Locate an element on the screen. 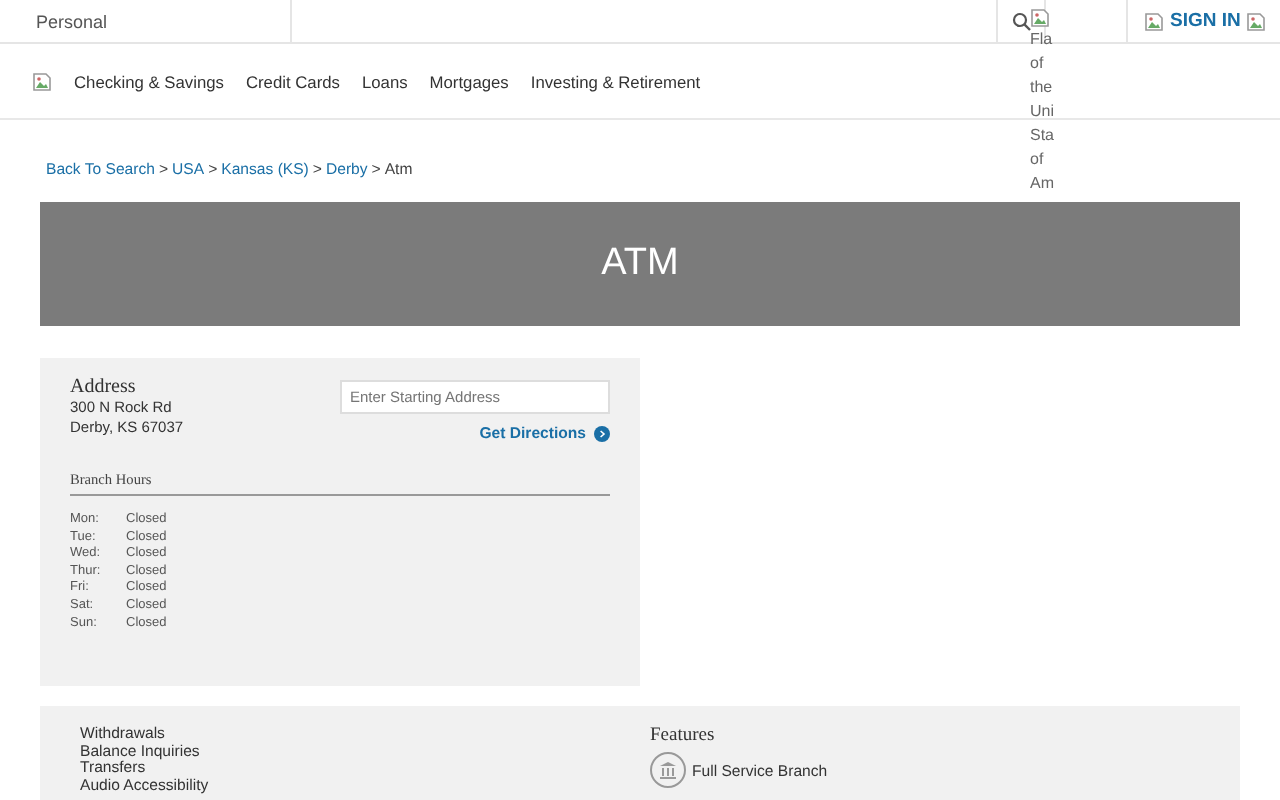 The image size is (1280, 800). sign-in-link: SIGN IN is located at coordinates (1205, 21).